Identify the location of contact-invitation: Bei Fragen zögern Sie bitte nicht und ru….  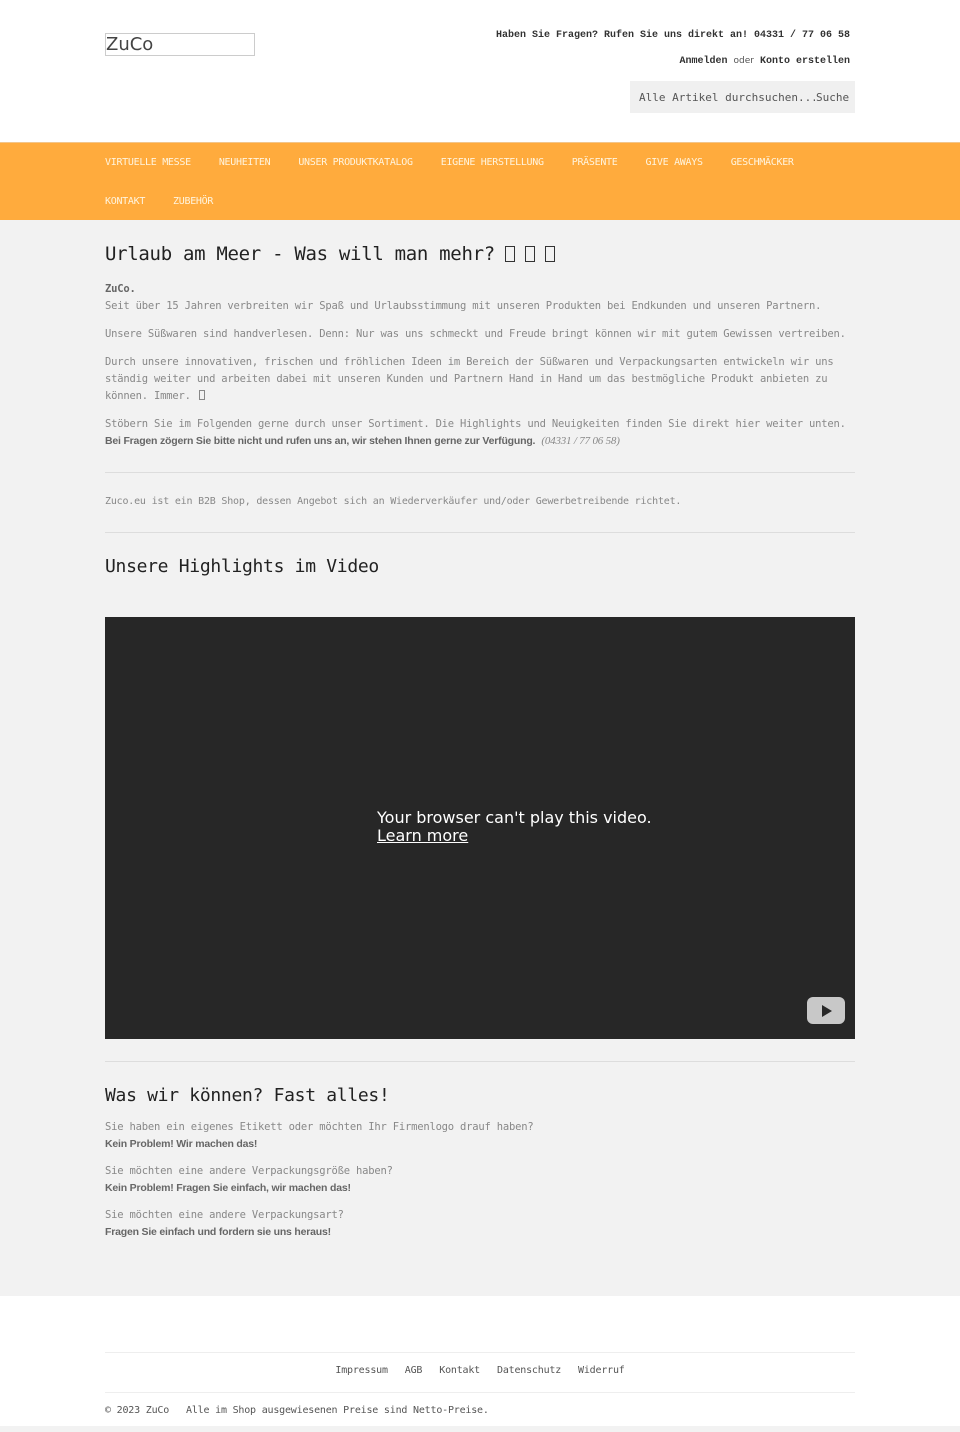
(320, 441).